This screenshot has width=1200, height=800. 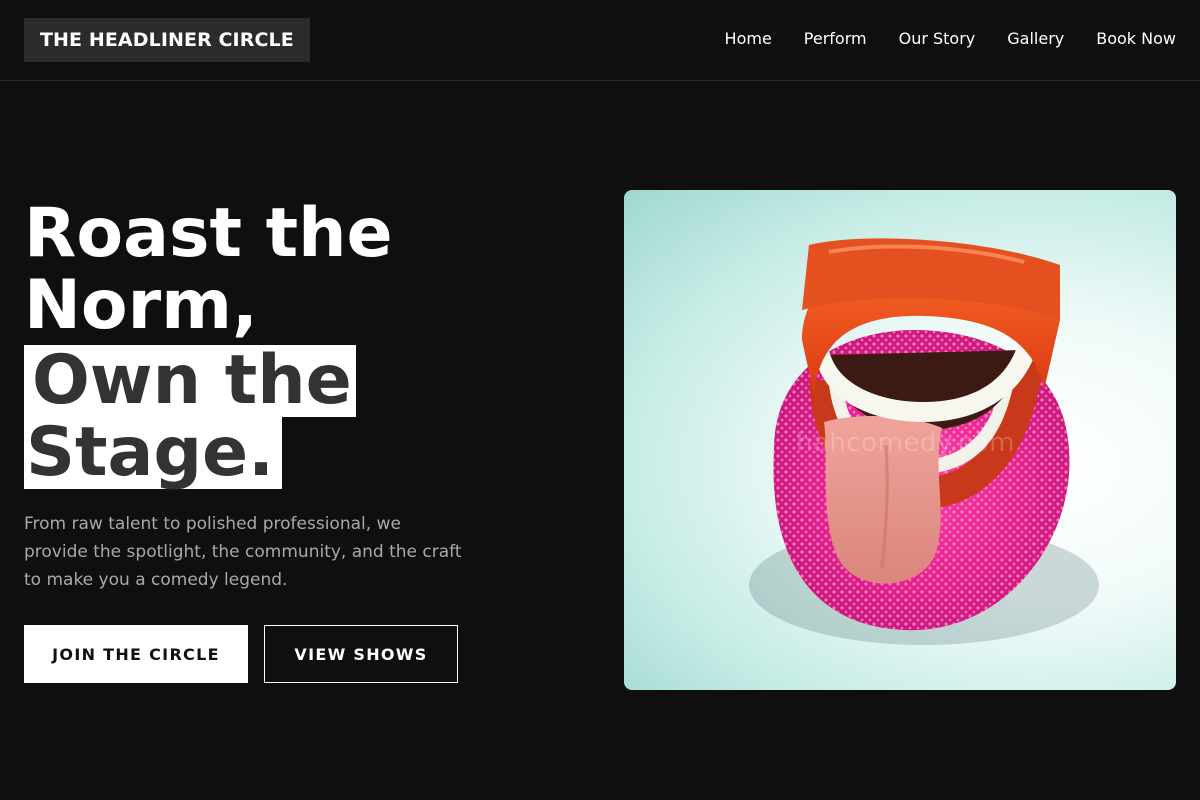 I want to click on hero-title: Roast the Norm, Own the Stage., so click(x=208, y=343).